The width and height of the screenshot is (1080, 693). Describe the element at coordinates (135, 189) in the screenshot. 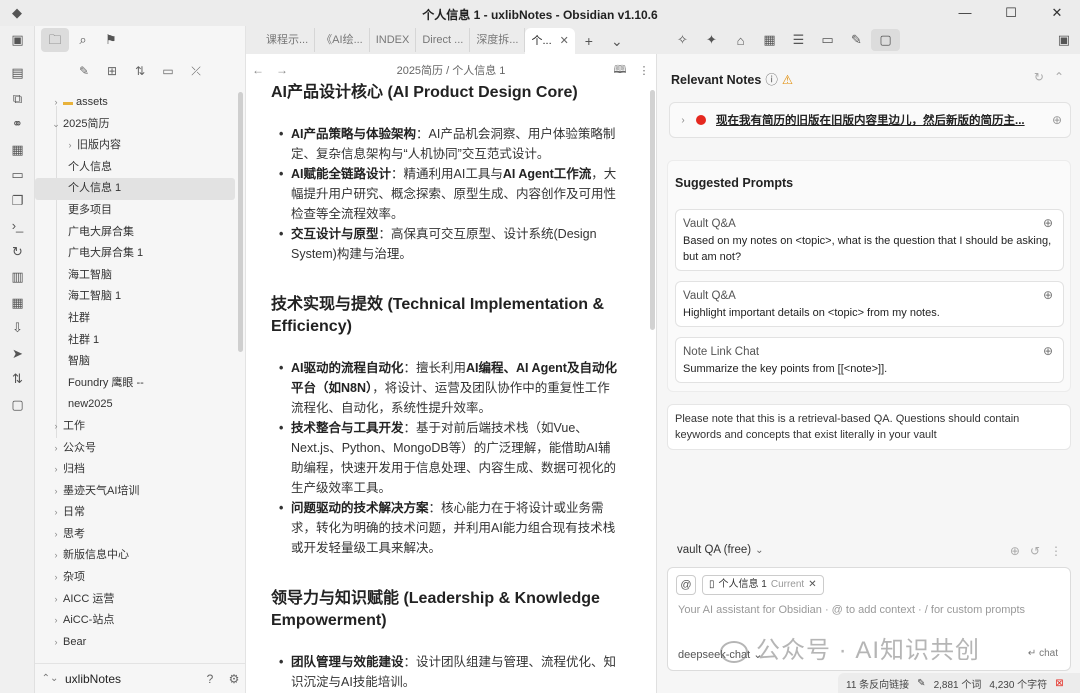

I see `tree-file-item: 个人信息 1` at that location.